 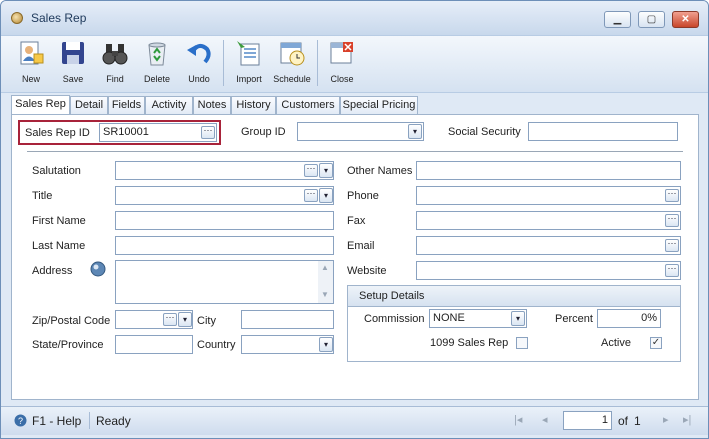 What do you see at coordinates (224, 170) in the screenshot?
I see `salutation-select` at bounding box center [224, 170].